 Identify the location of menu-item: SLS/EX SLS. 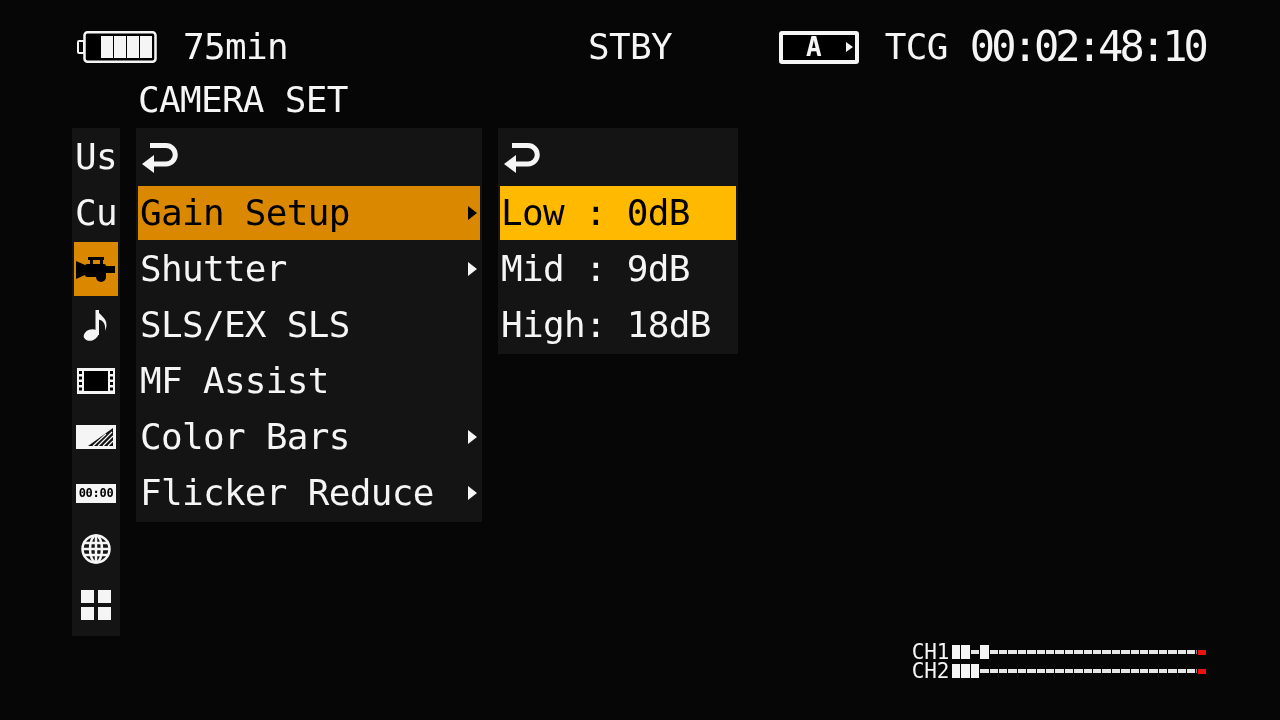
(309, 325).